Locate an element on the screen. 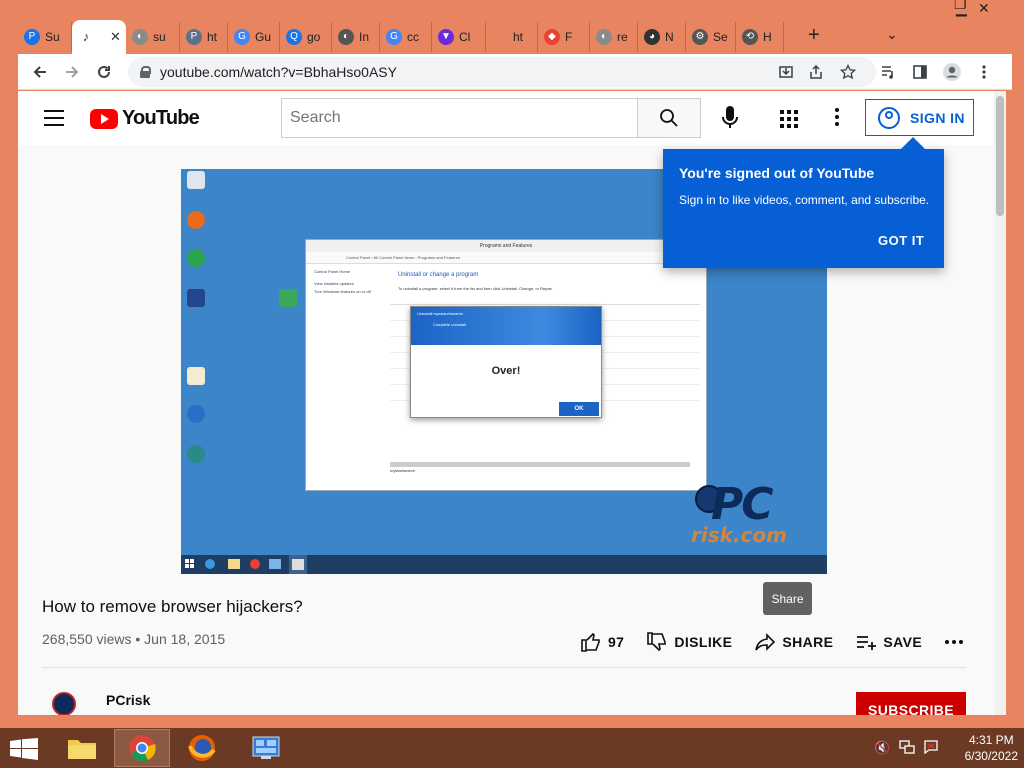 The image size is (1024, 768). clock-time: 4:31 PM is located at coordinates (991, 740).